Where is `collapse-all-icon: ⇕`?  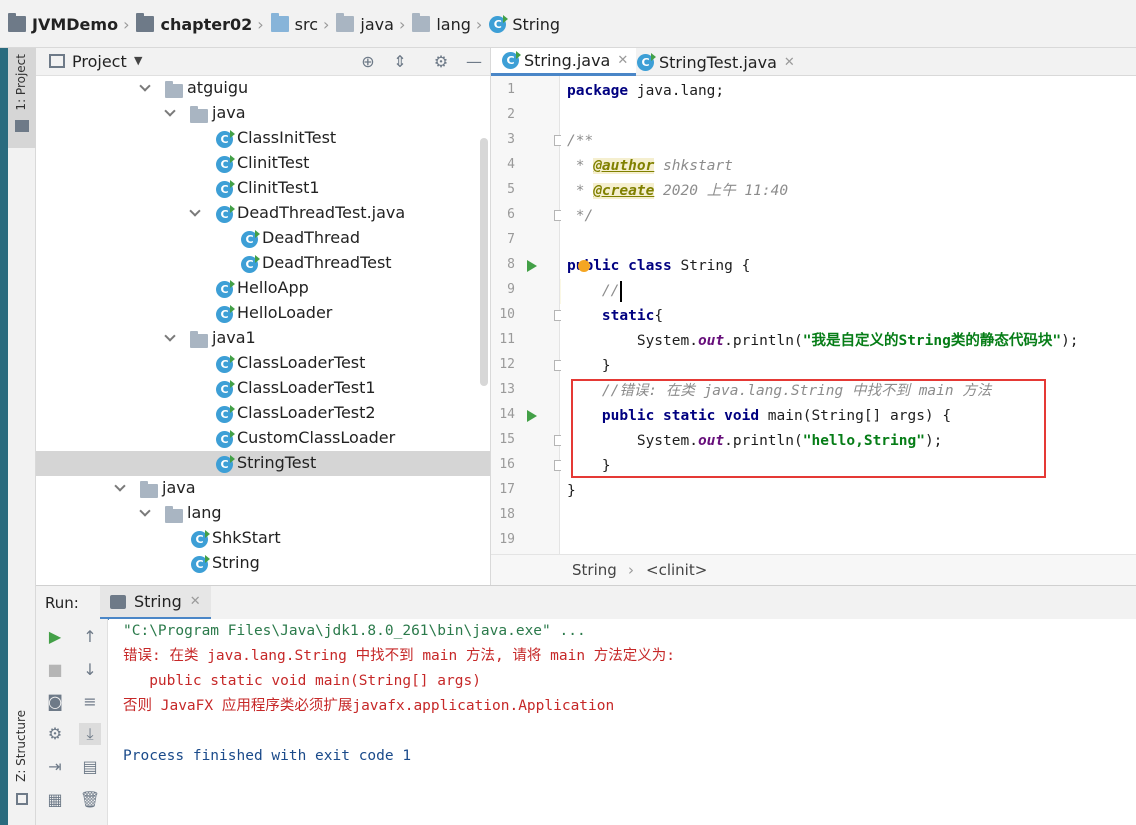
collapse-all-icon: ⇕ is located at coordinates (400, 62).